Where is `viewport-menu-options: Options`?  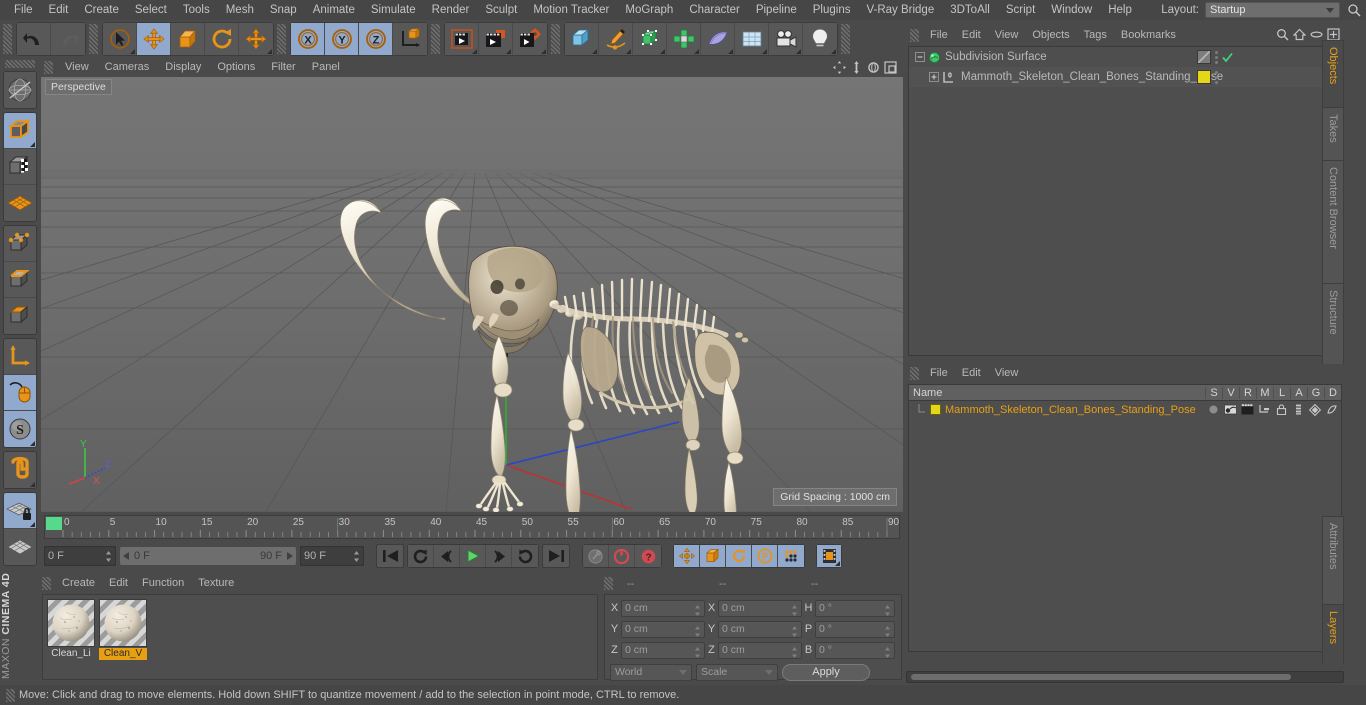 viewport-menu-options: Options is located at coordinates (236, 67).